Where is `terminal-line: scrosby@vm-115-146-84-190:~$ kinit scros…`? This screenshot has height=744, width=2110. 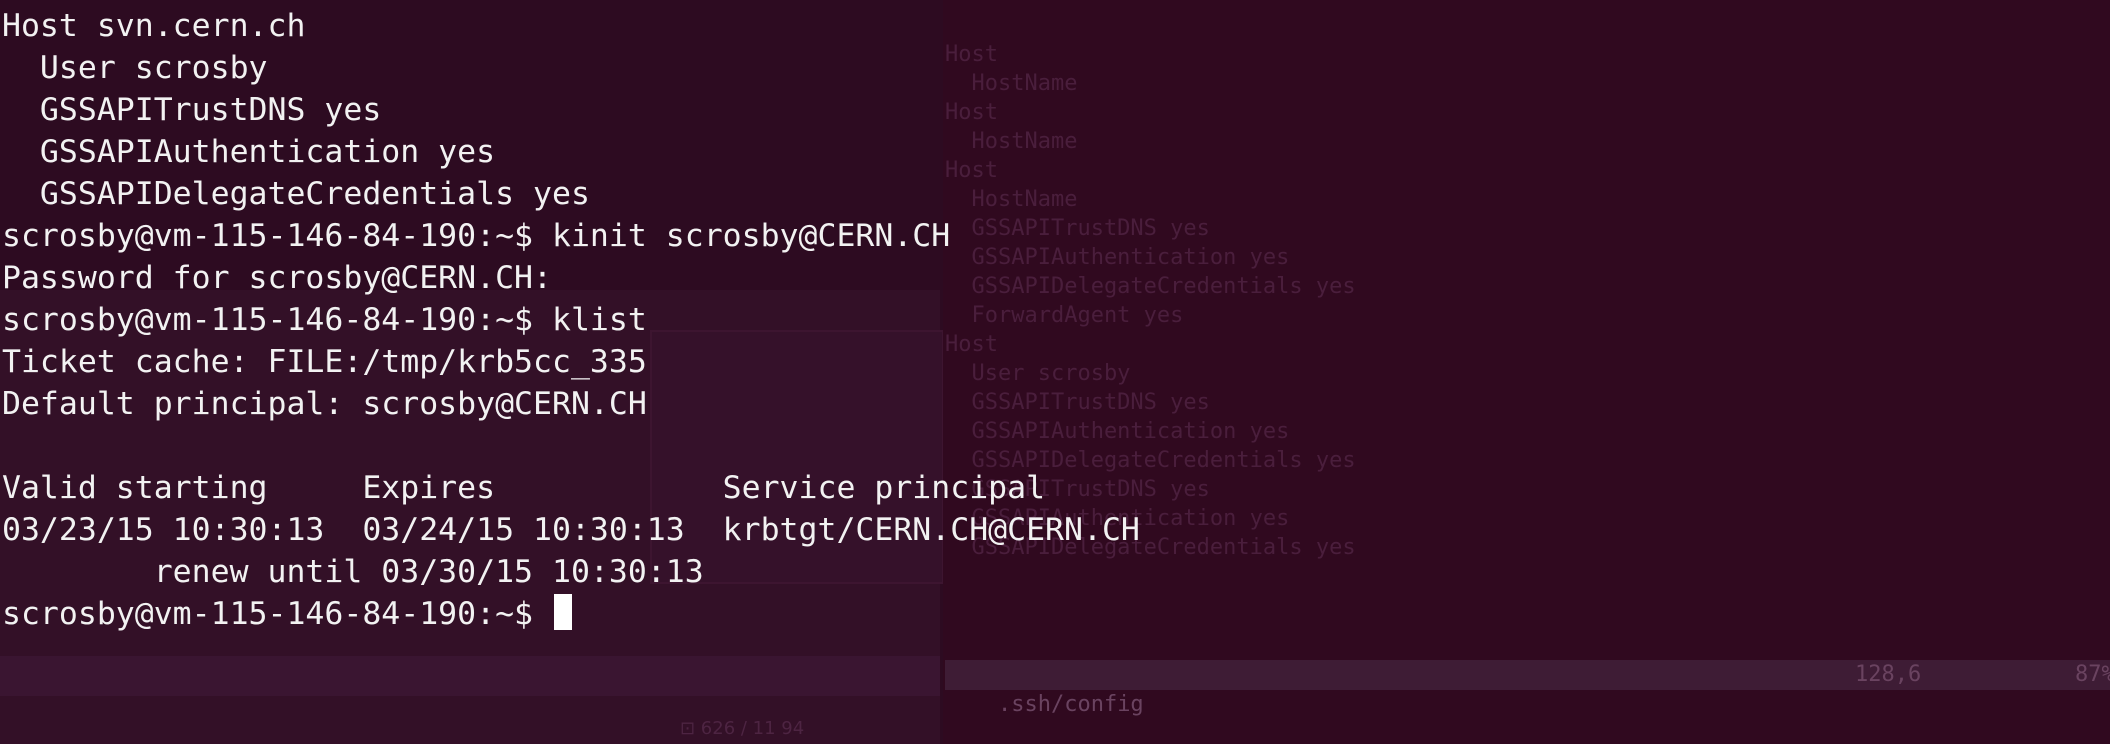 terminal-line: scrosby@vm-115-146-84-190:~$ kinit scros… is located at coordinates (476, 236).